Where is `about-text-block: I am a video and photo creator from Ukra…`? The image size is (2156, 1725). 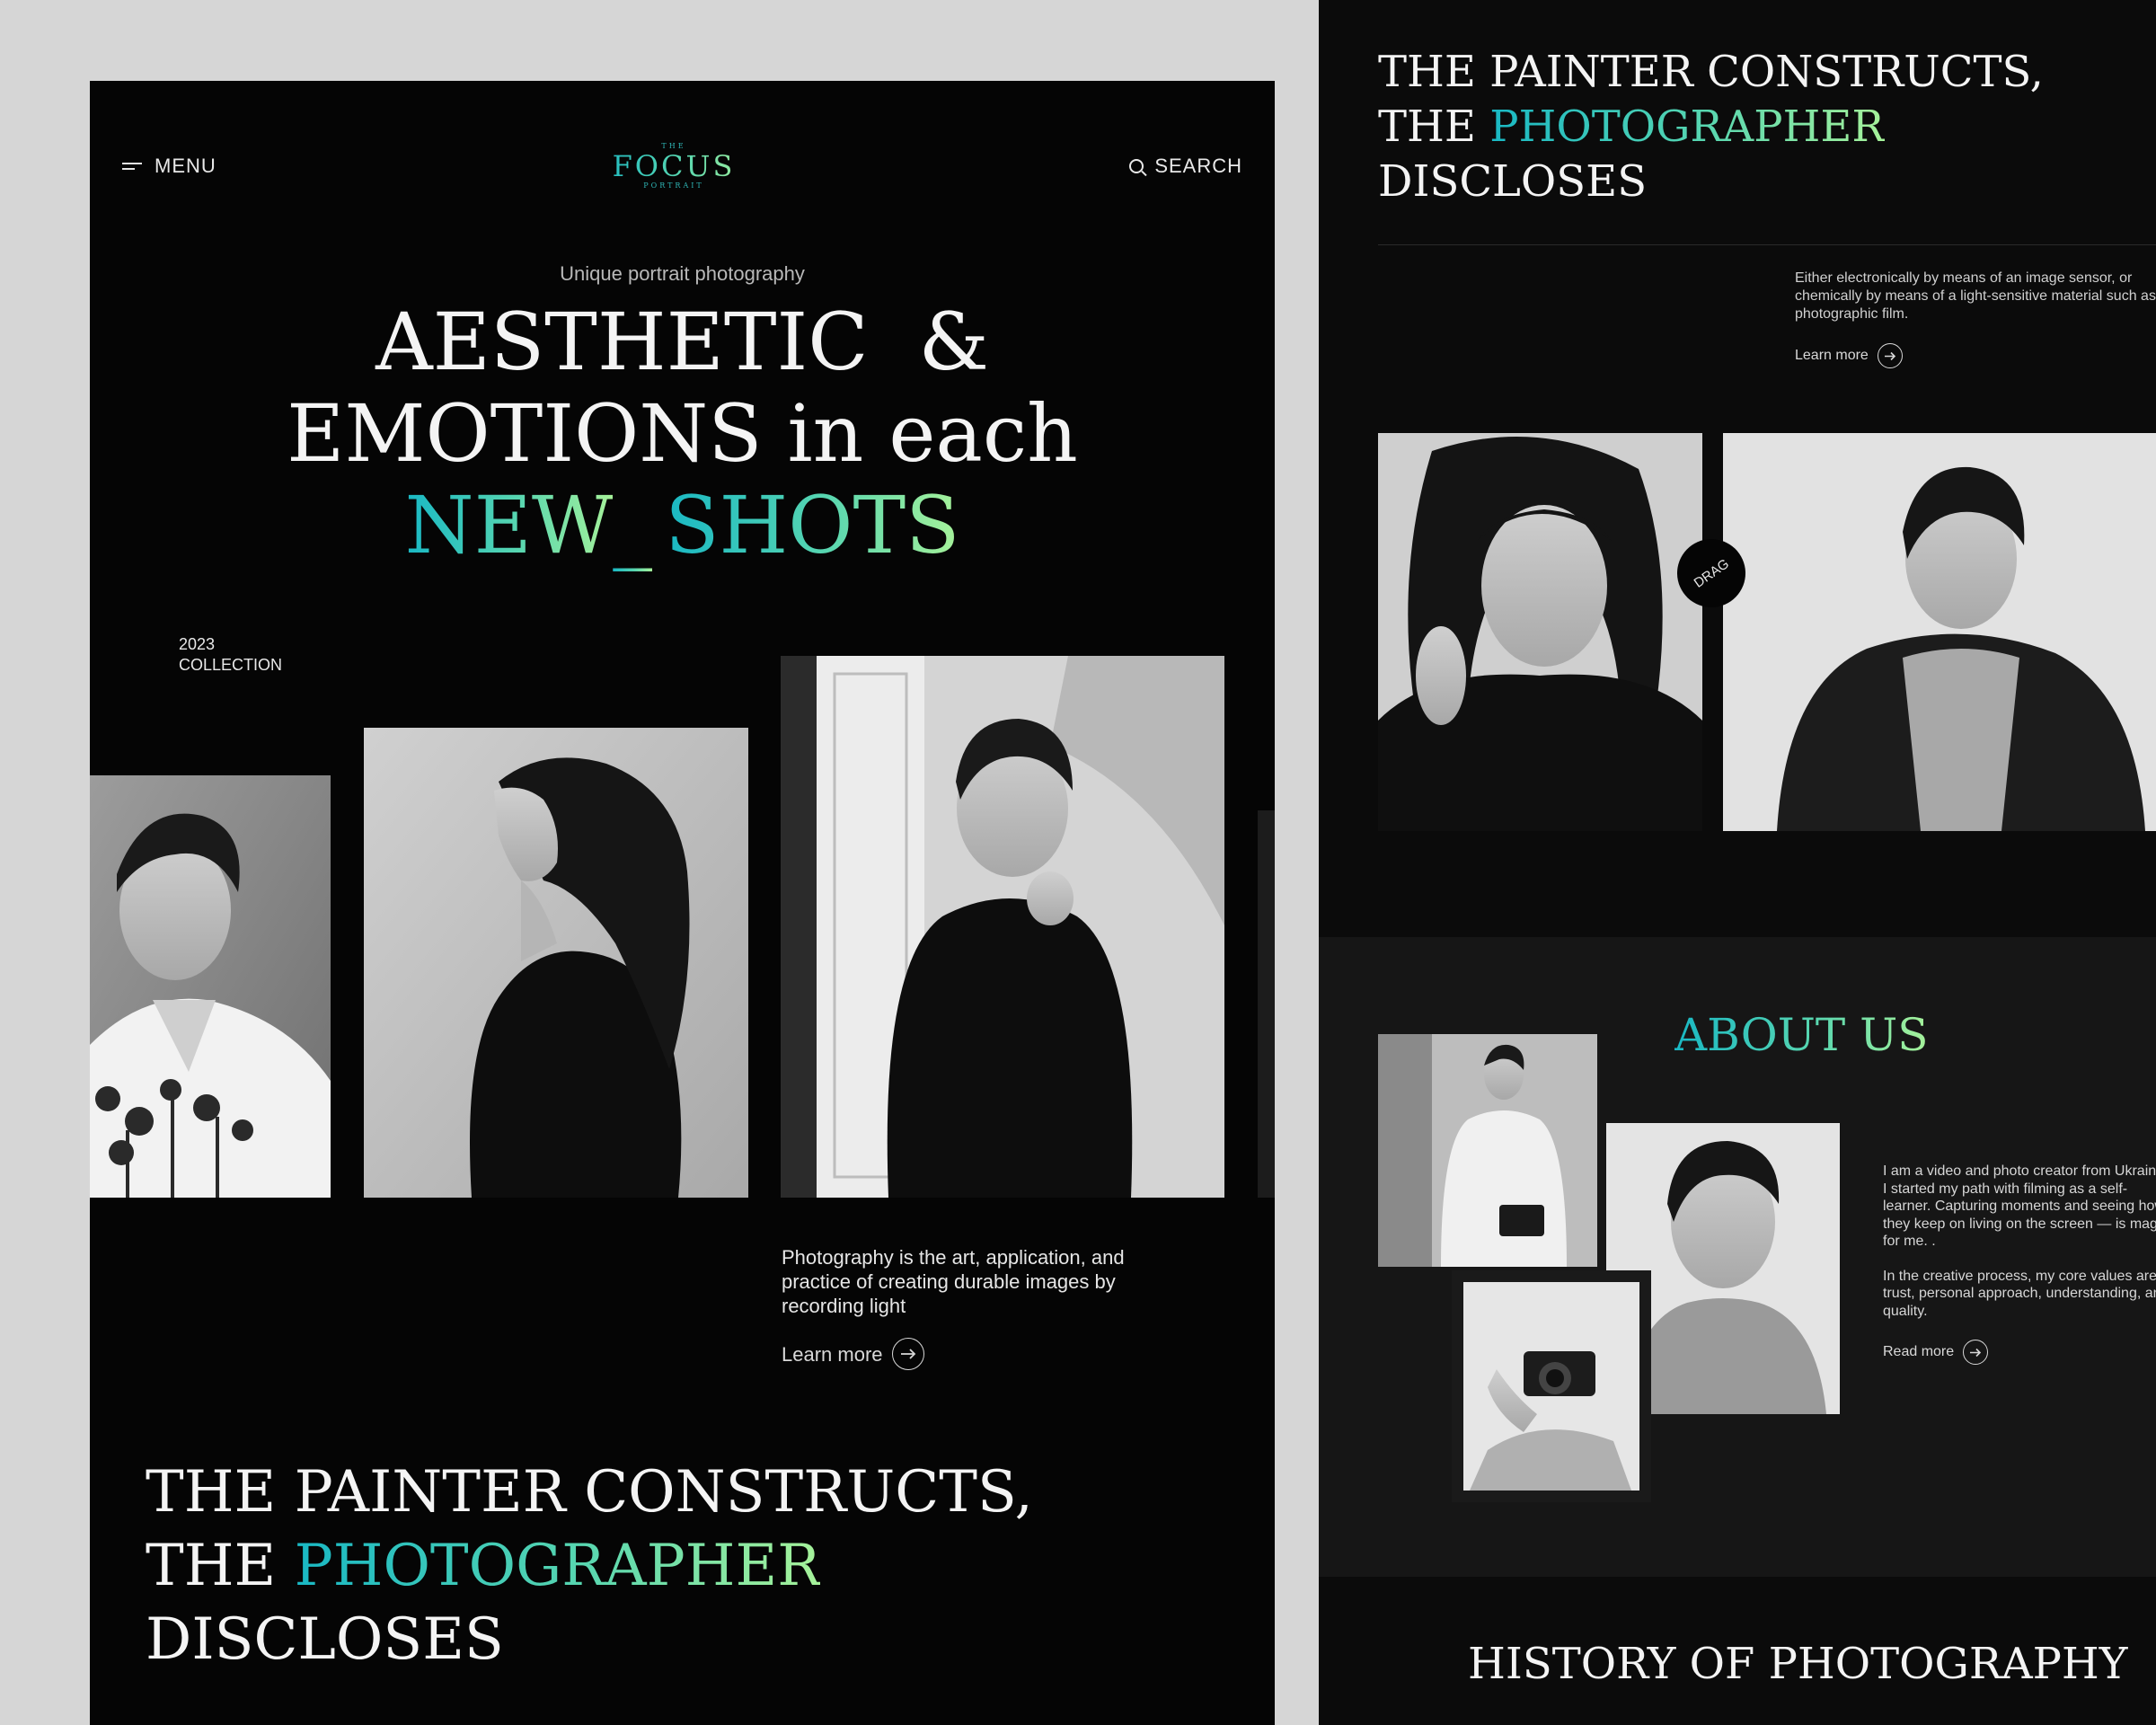
about-text-block: I am a video and photo creator from Ukra… is located at coordinates (2020, 1264).